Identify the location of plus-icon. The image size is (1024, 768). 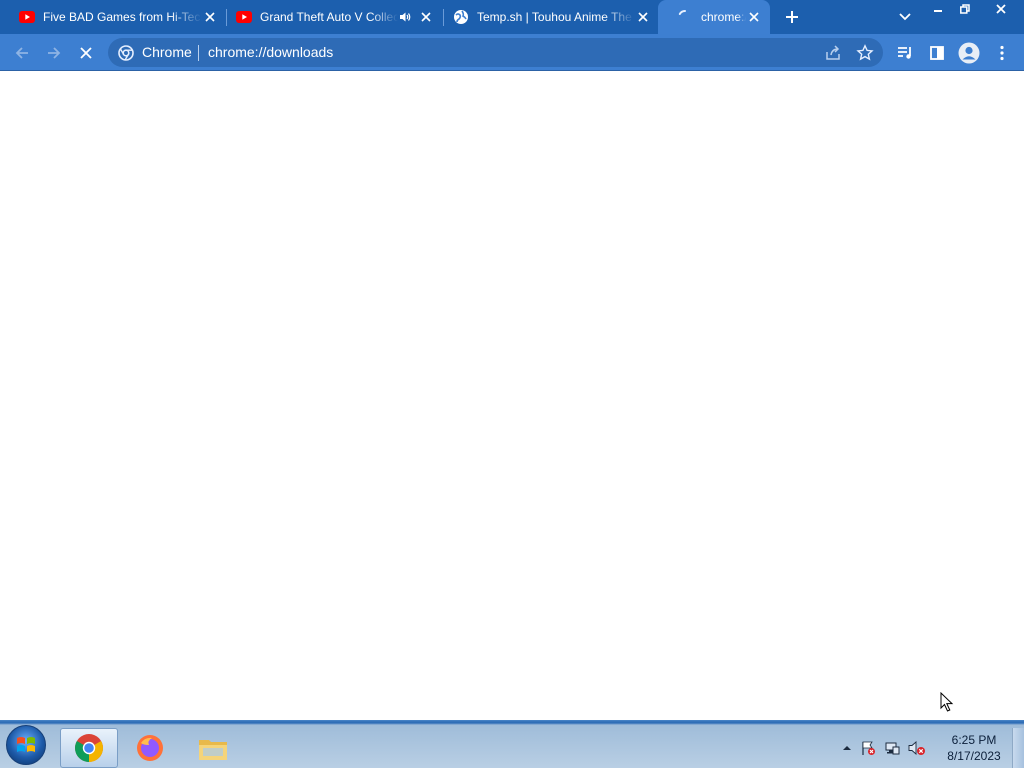
(792, 17).